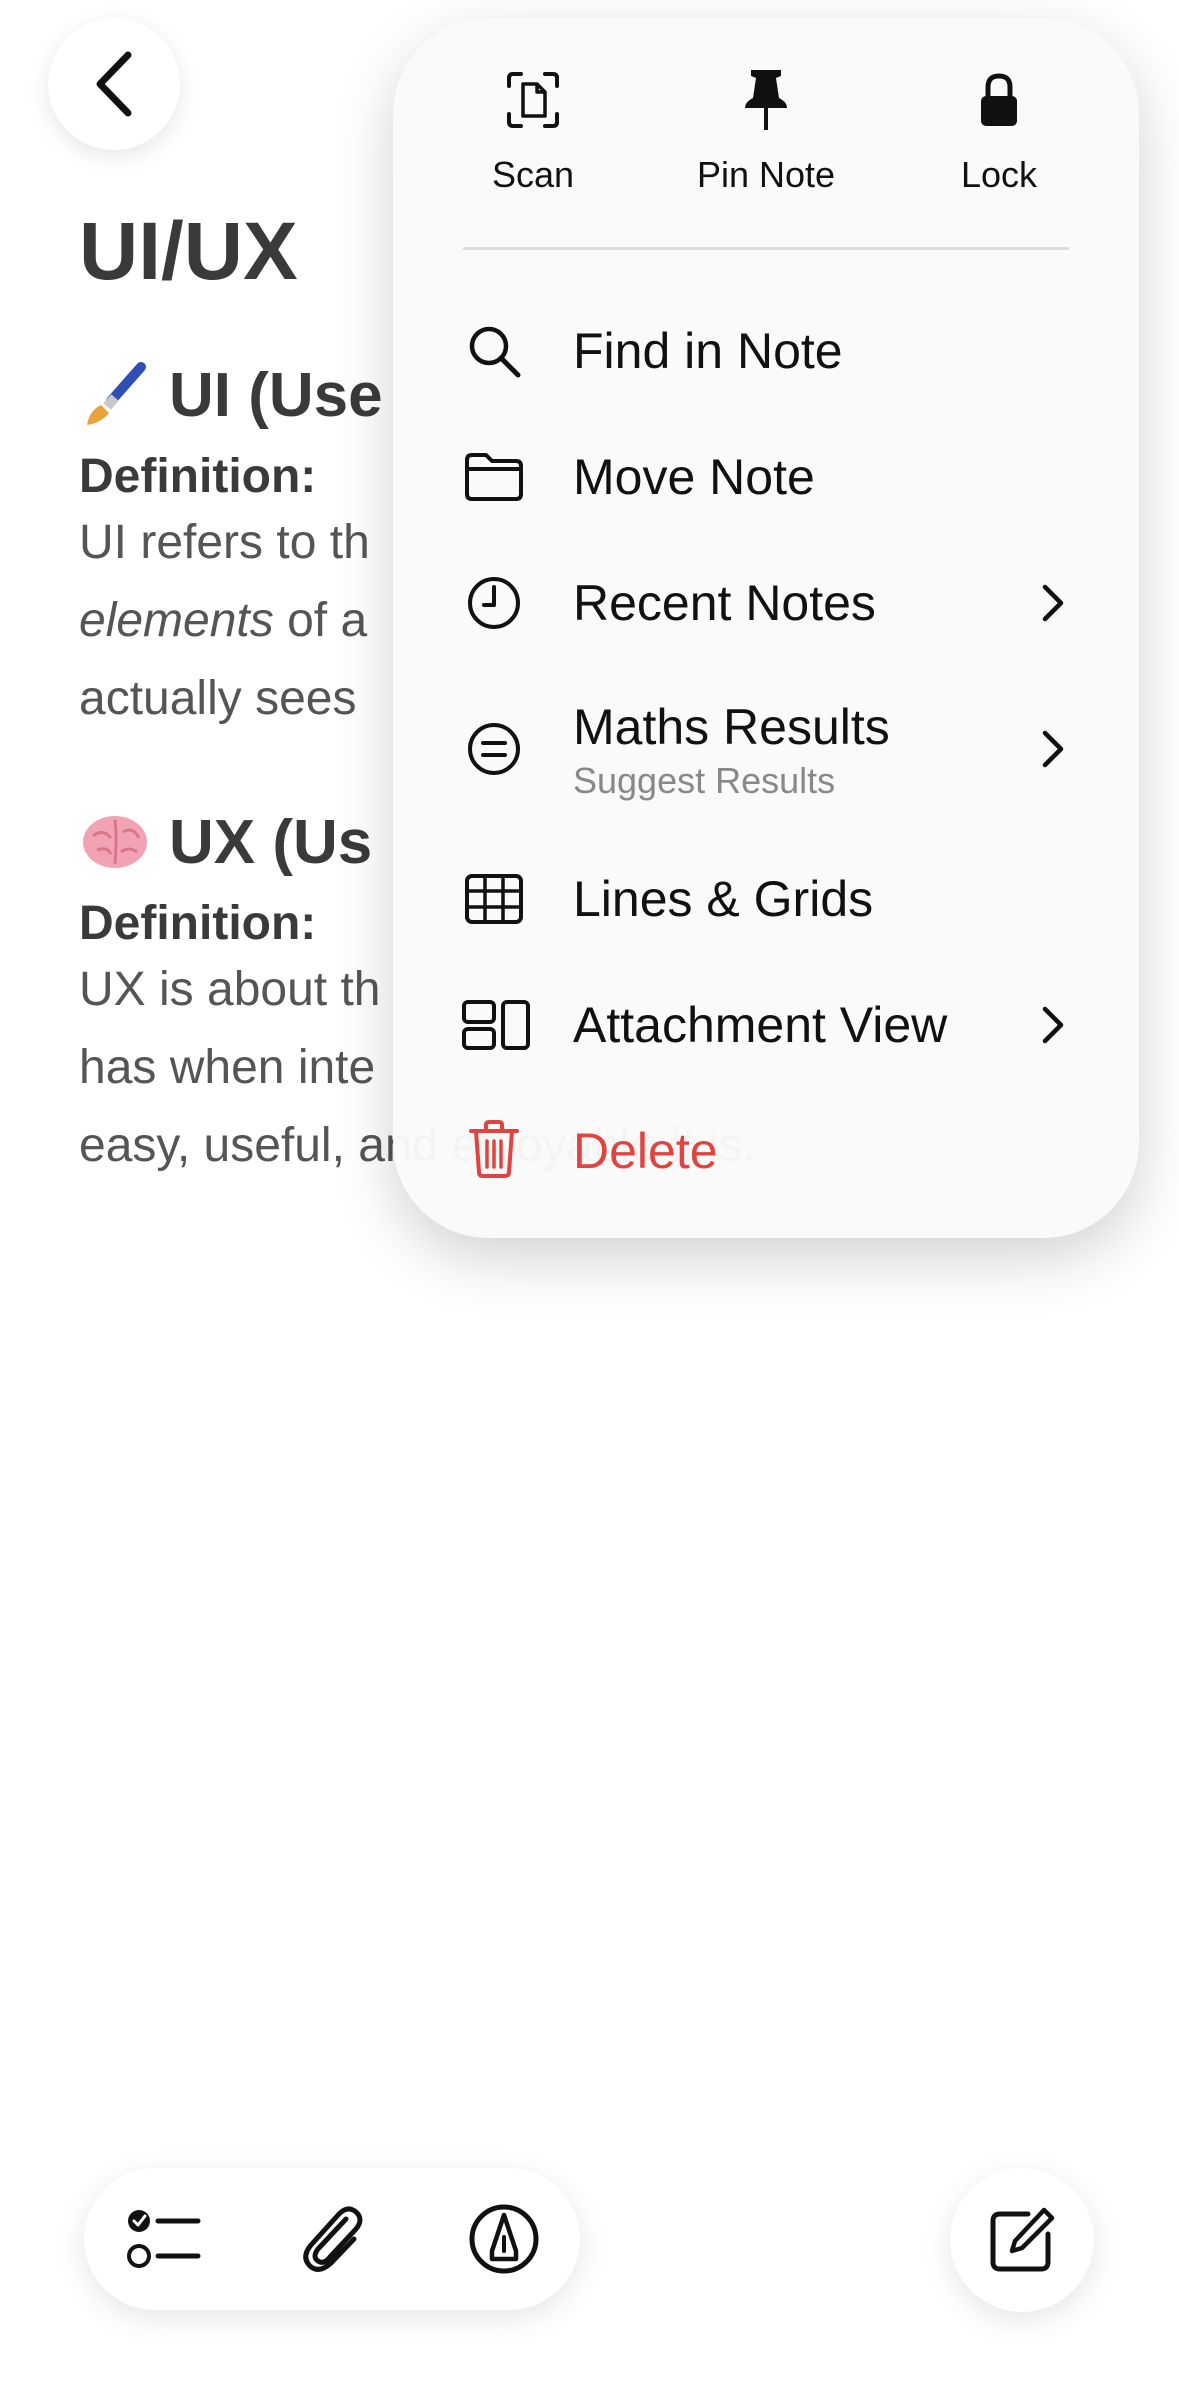 The height and width of the screenshot is (2396, 1179). I want to click on compose-icon, so click(1022, 2239).